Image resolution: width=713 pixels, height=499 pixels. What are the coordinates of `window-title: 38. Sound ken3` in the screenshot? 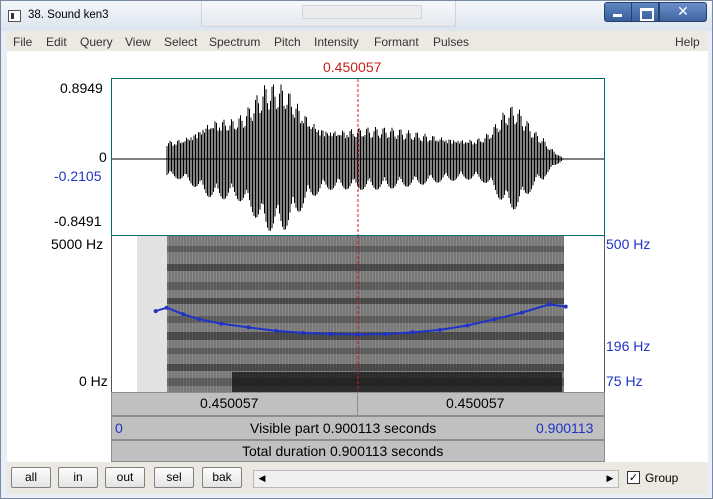 It's located at (68, 15).